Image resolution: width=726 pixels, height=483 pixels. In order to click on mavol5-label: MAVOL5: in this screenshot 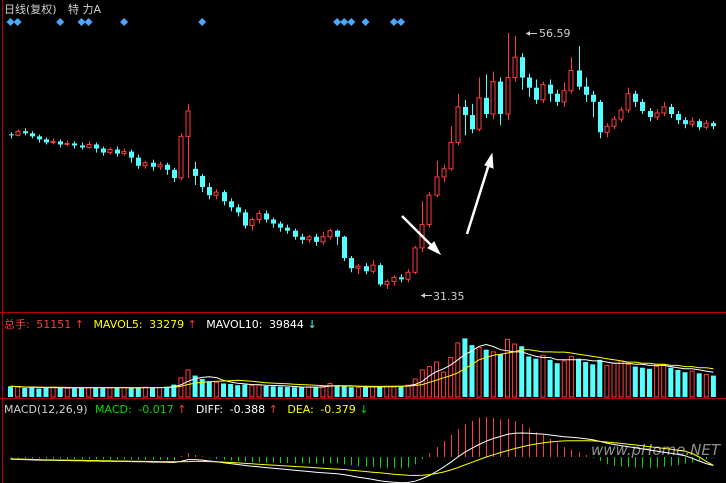, I will do `click(117, 324)`.